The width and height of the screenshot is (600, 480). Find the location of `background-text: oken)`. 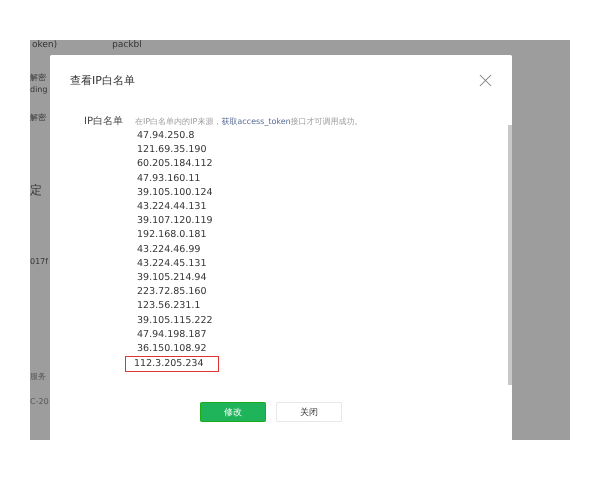

background-text: oken) is located at coordinates (45, 45).